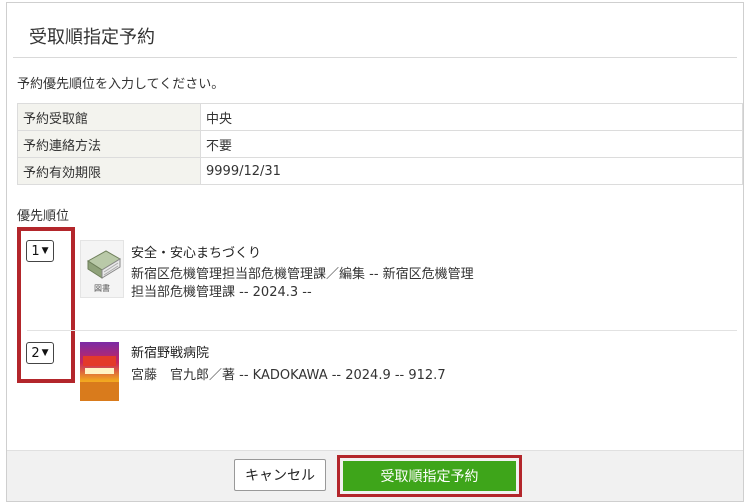 The height and width of the screenshot is (504, 752). Describe the element at coordinates (471, 117) in the screenshot. I see `pickup-library-value: 中央` at that location.